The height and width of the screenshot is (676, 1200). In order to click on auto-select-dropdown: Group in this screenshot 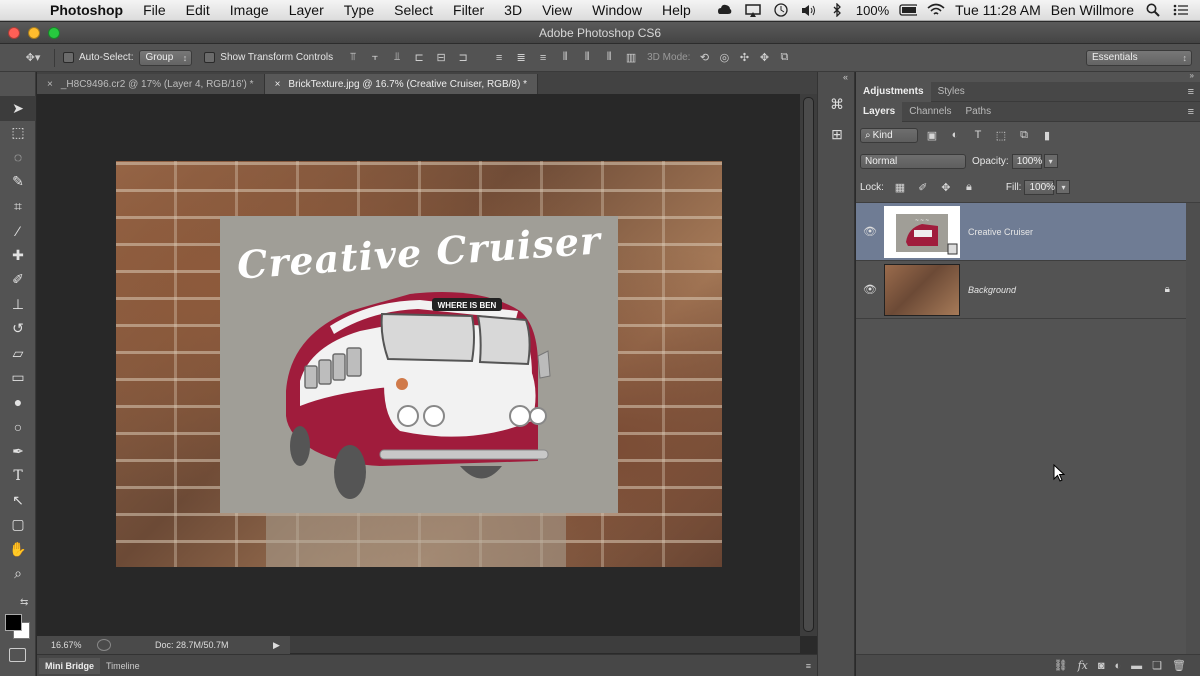, I will do `click(166, 57)`.